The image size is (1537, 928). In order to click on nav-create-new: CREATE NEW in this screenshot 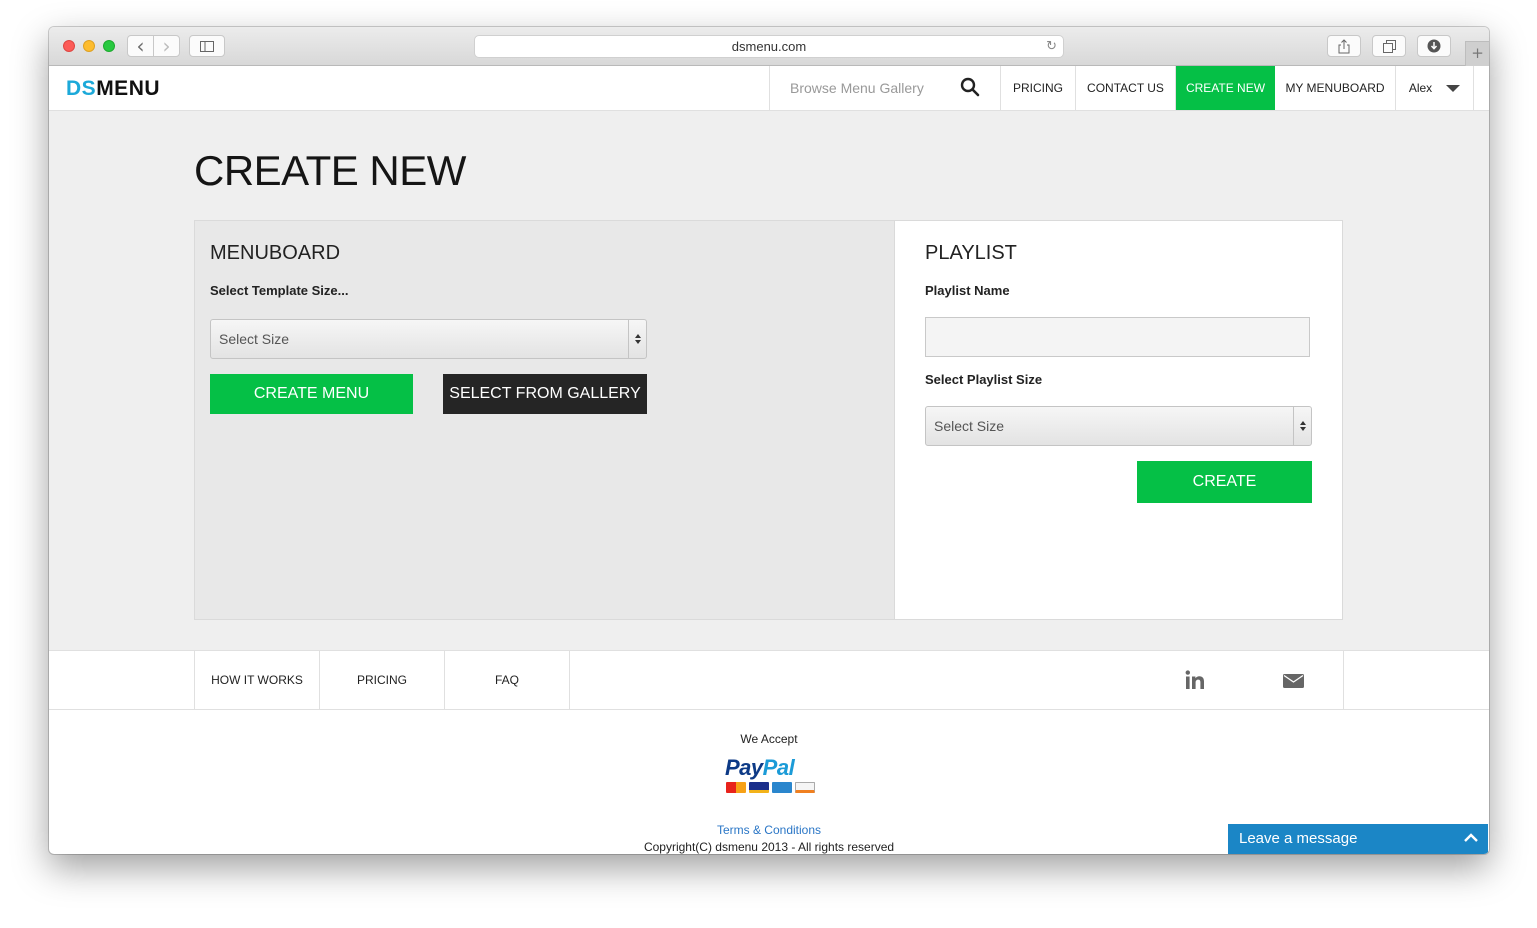, I will do `click(1225, 88)`.